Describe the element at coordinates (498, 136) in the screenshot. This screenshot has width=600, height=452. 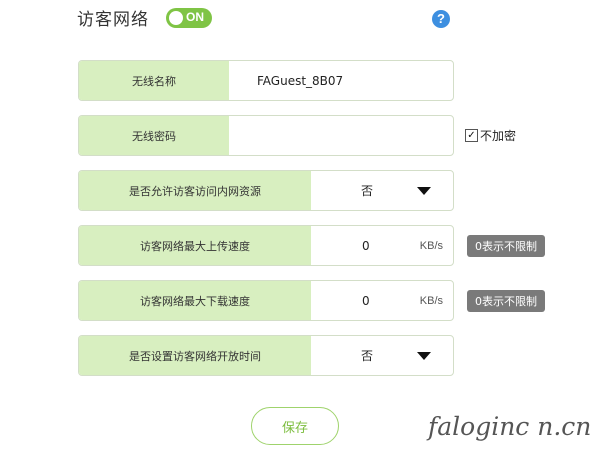
I see `no-encrypt-label: 不加密` at that location.